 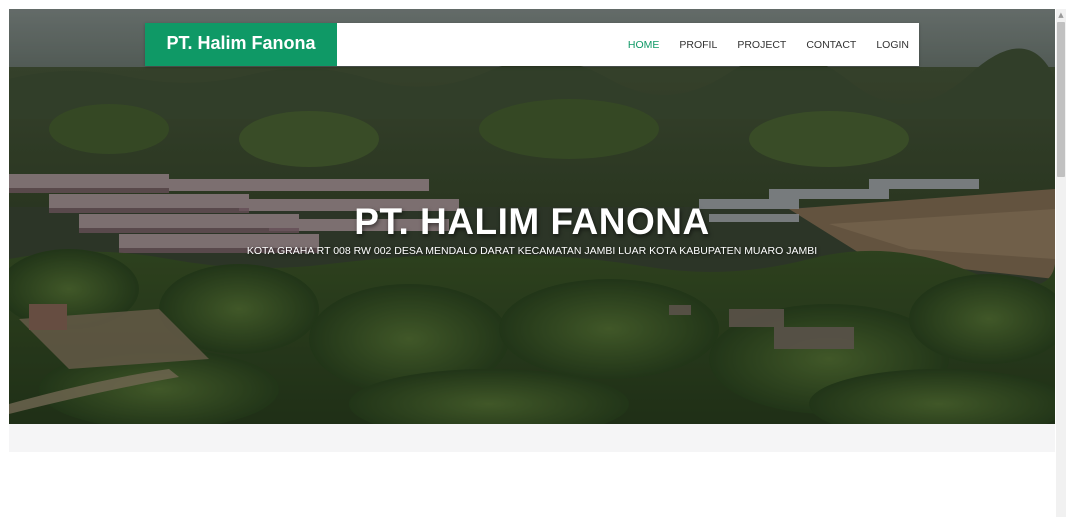 I want to click on nav-item-profil: PROFIL, so click(x=698, y=45).